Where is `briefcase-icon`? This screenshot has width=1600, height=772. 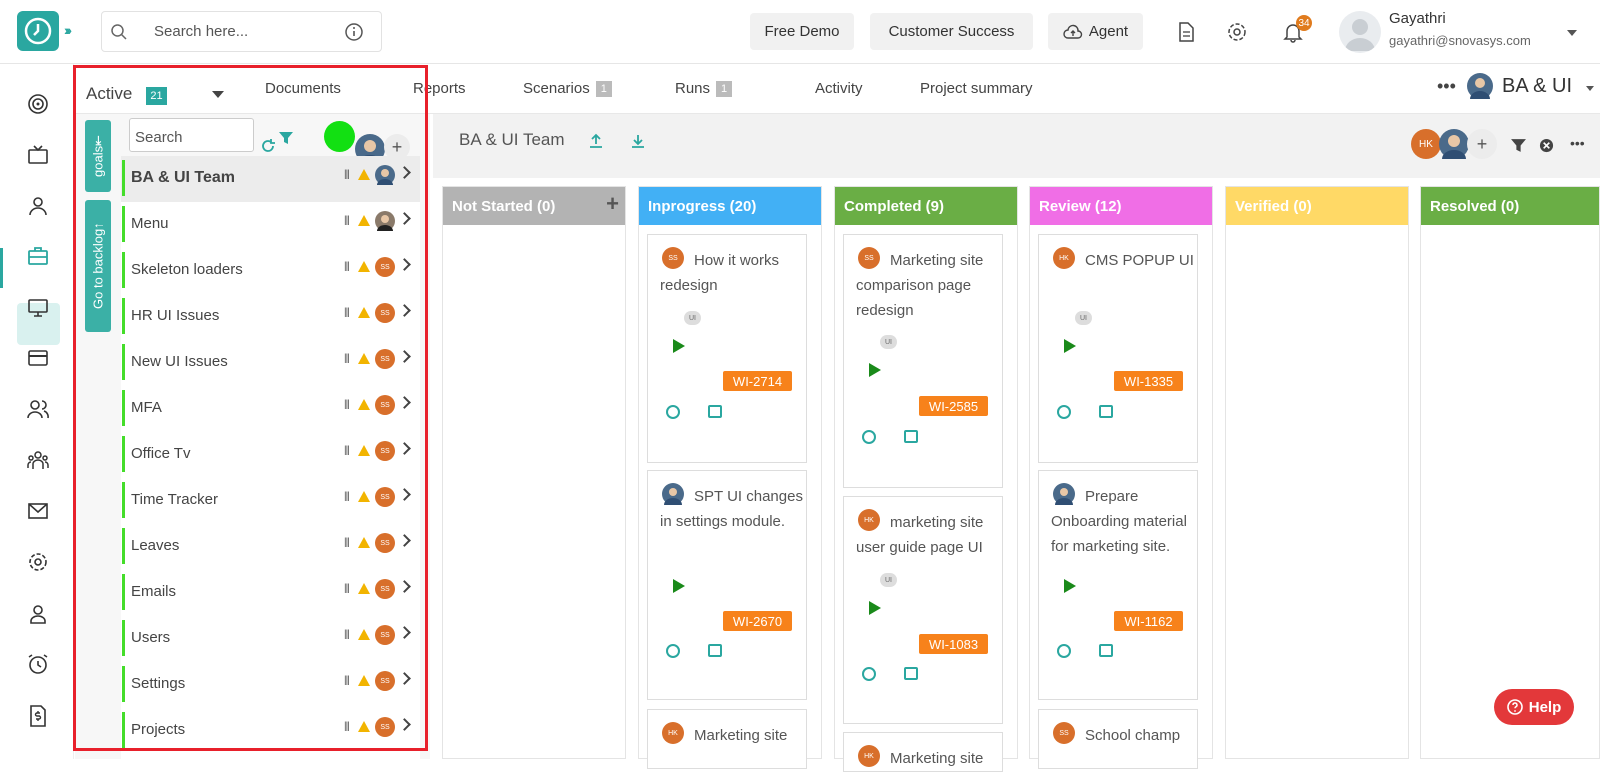
briefcase-icon is located at coordinates (38, 256).